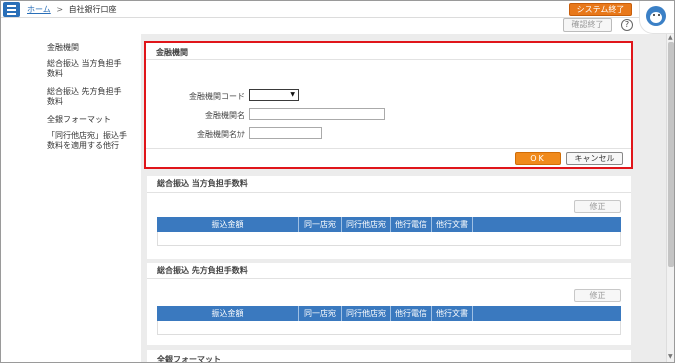  I want to click on dropdown-caret-icon: ▼, so click(292, 94).